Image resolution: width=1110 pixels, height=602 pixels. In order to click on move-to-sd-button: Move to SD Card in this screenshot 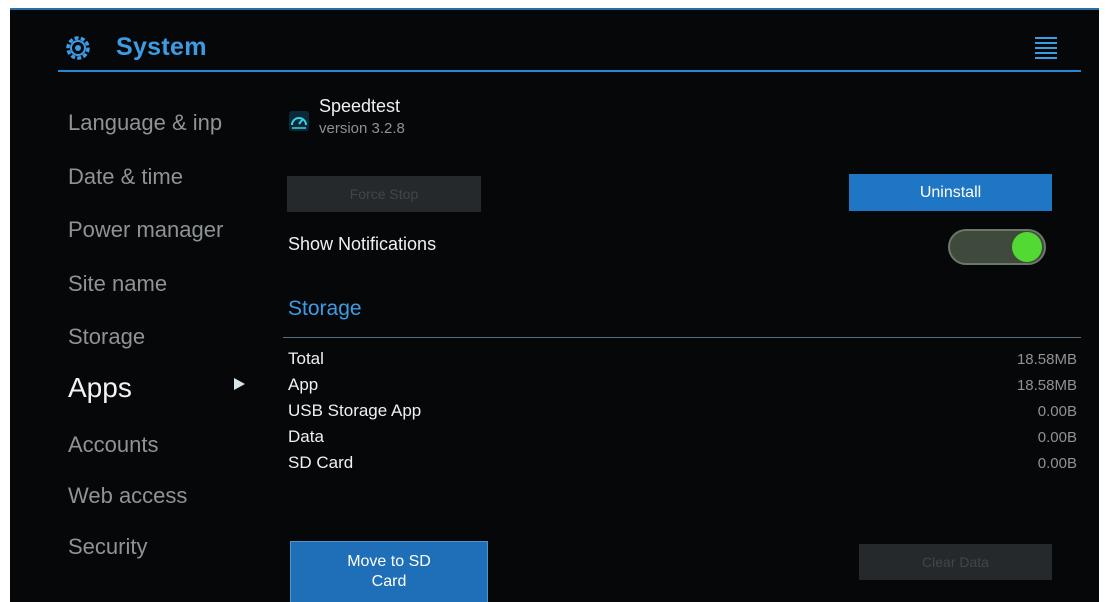, I will do `click(389, 571)`.